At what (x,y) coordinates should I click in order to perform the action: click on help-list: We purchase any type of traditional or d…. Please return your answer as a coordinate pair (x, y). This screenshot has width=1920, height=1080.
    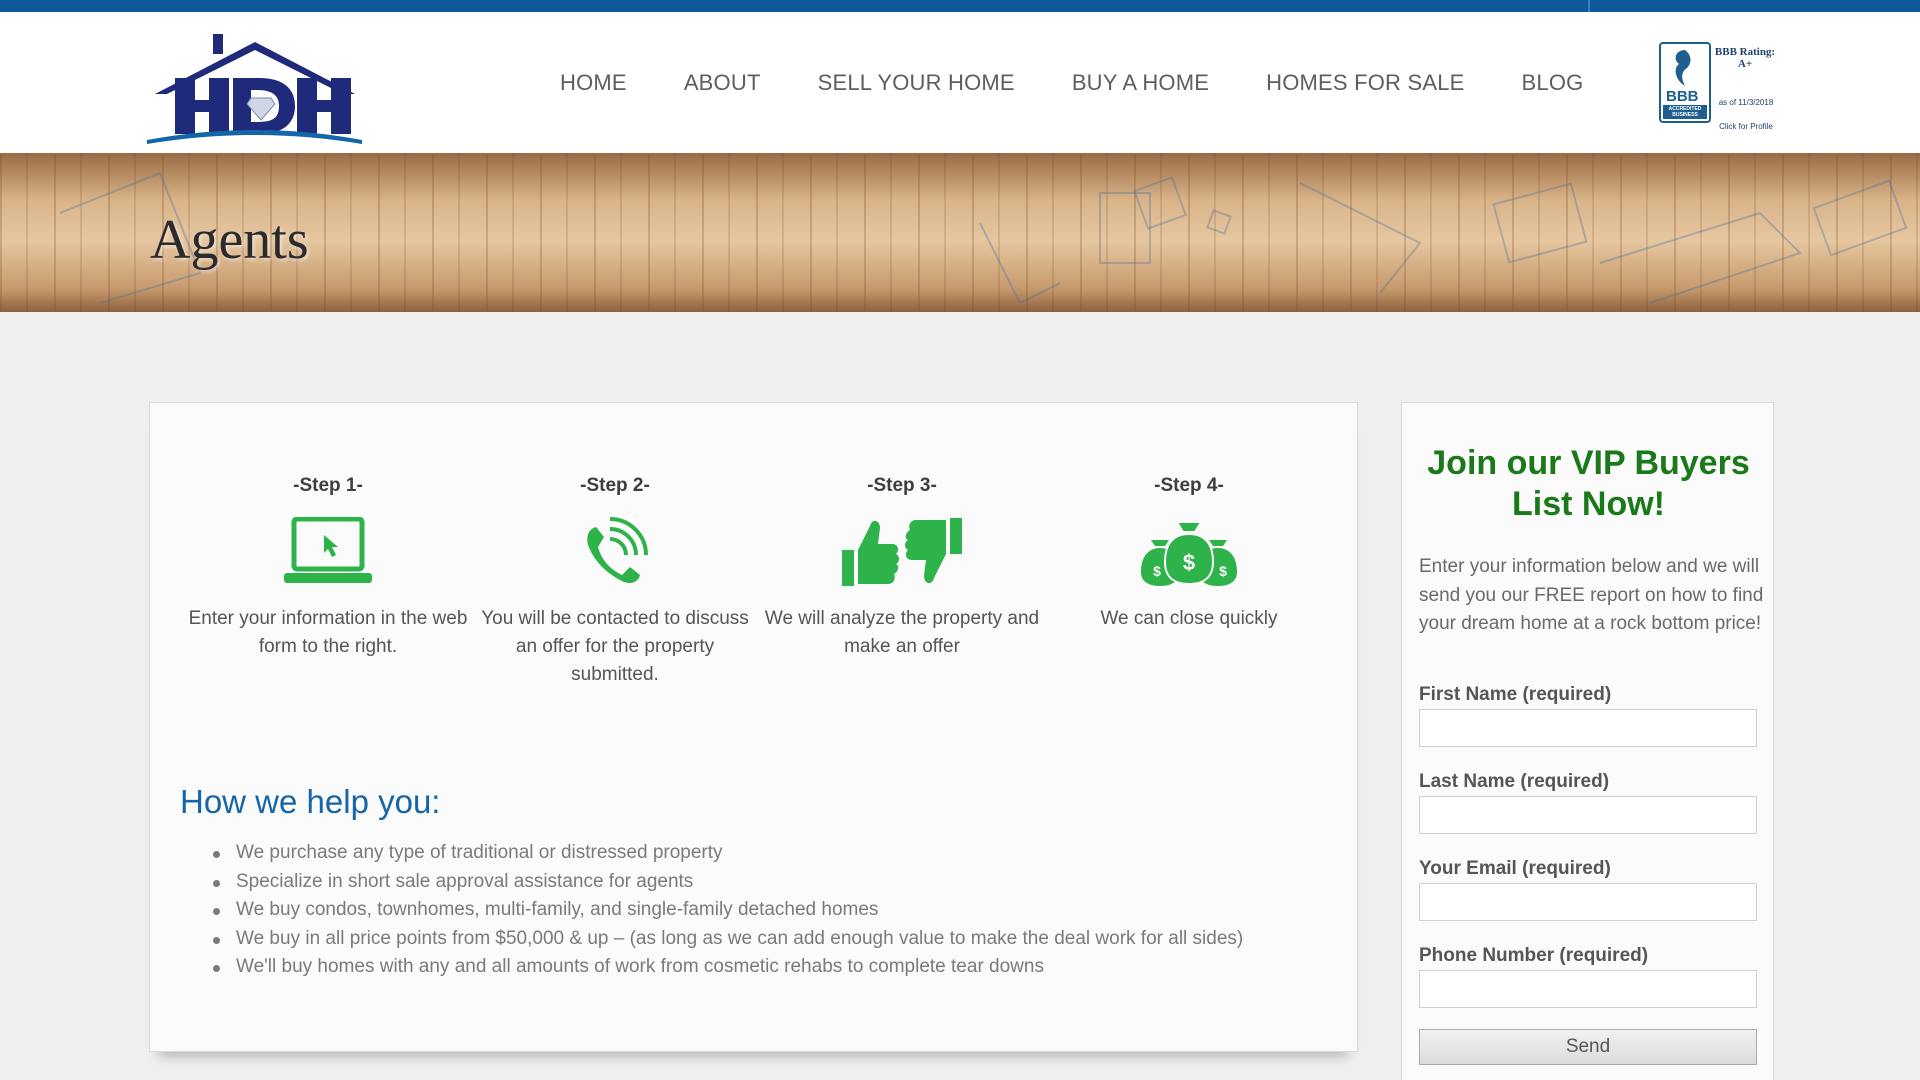
    Looking at the image, I should click on (764, 910).